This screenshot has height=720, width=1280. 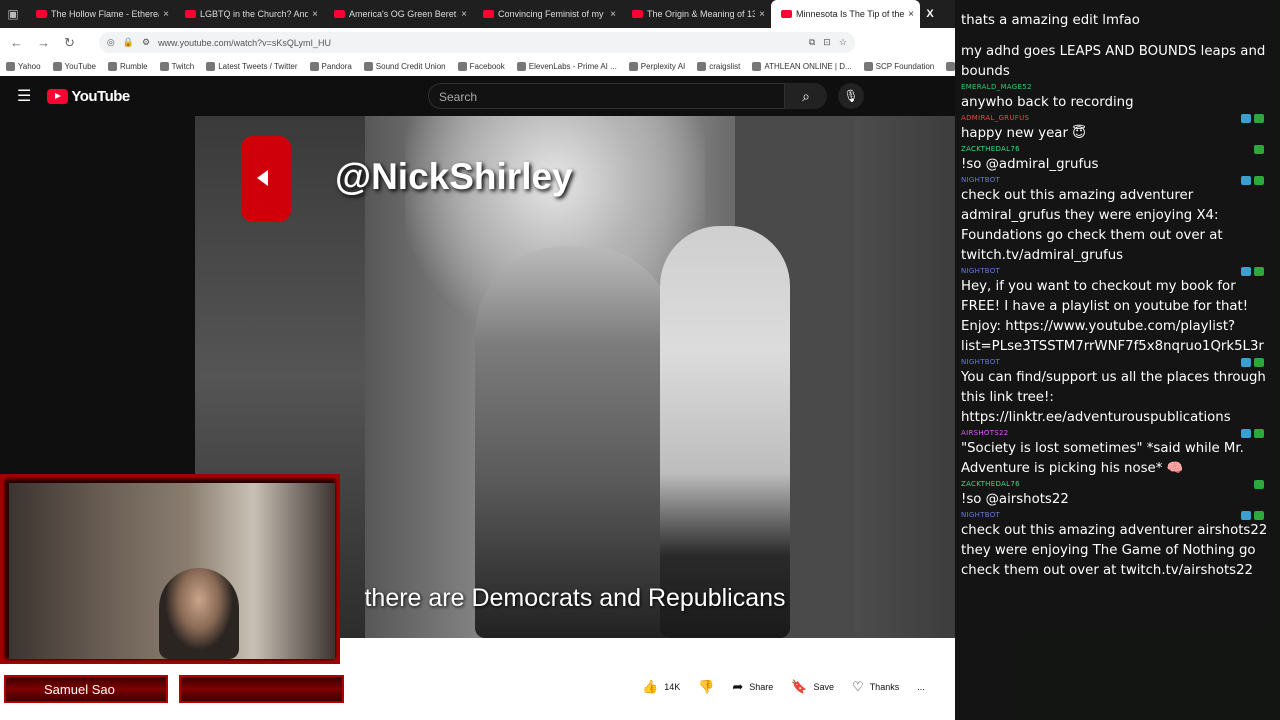 What do you see at coordinates (806, 96) in the screenshot?
I see `search-button: ⌕` at bounding box center [806, 96].